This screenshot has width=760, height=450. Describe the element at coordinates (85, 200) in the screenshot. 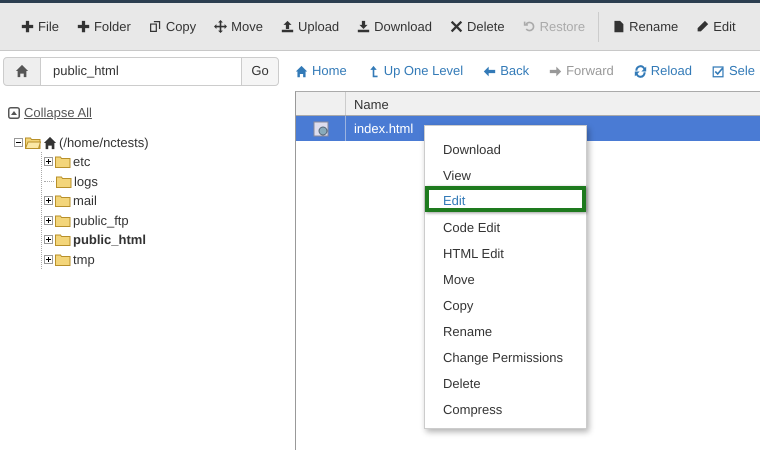

I see `folder-label: mail` at that location.